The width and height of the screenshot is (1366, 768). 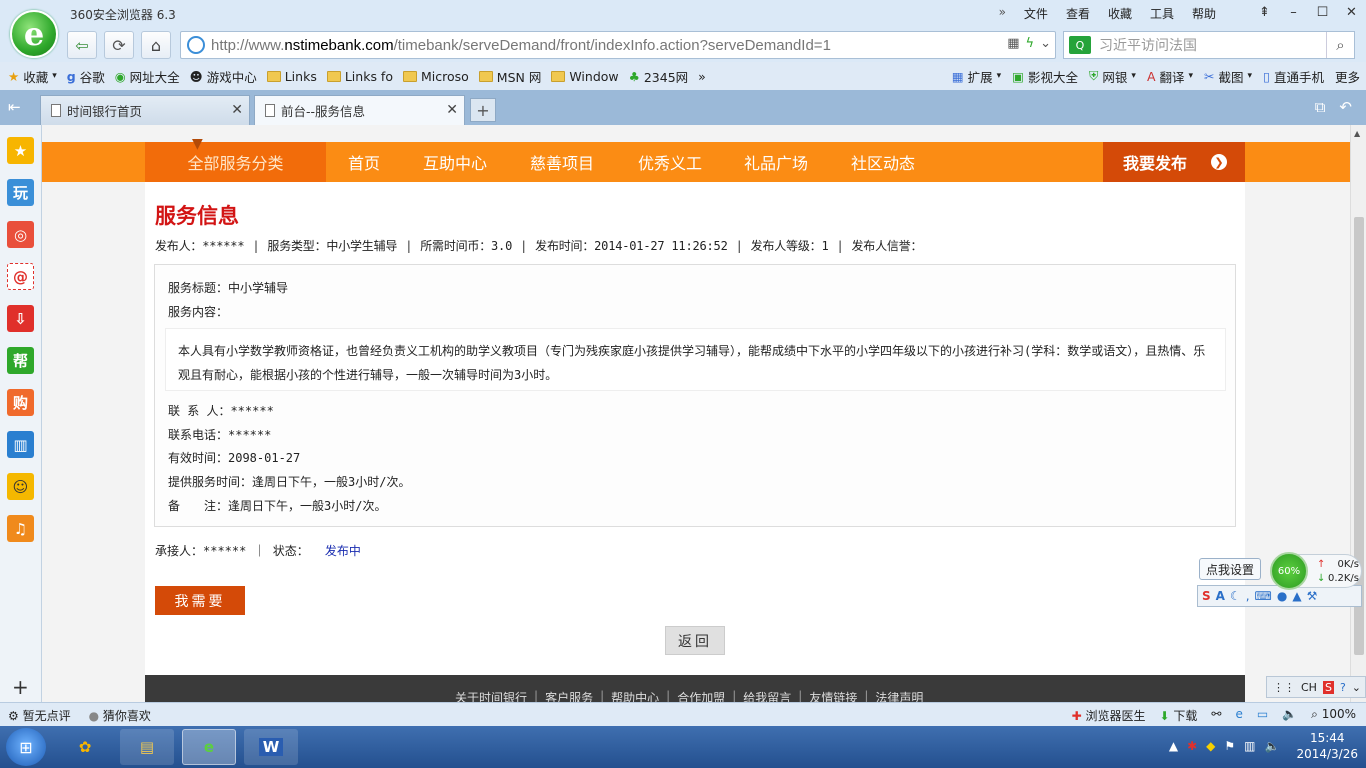 I want to click on restore-tabs-icon: ⧉, so click(x=1320, y=107).